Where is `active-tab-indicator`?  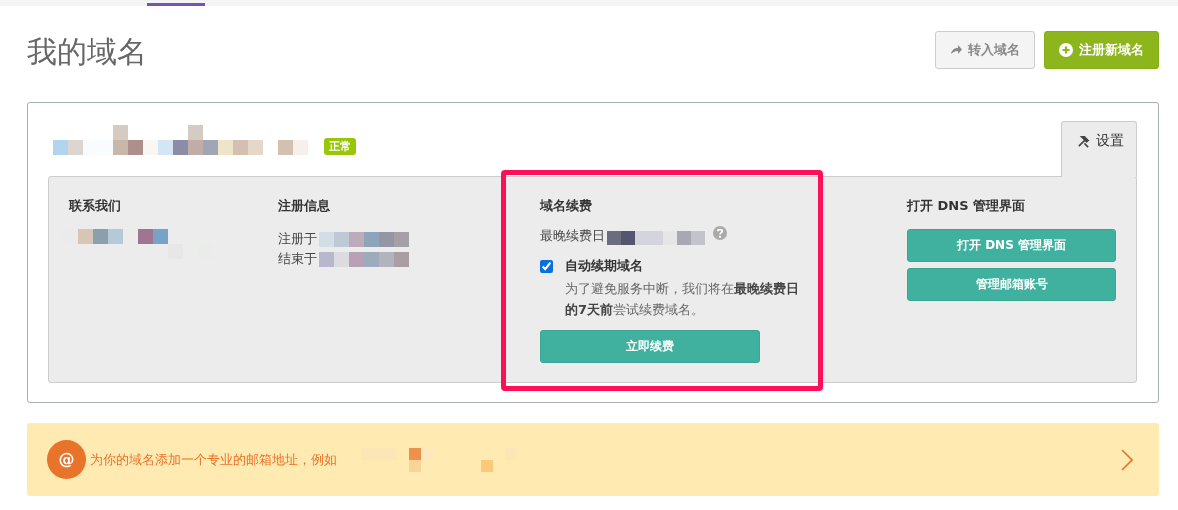 active-tab-indicator is located at coordinates (176, 4).